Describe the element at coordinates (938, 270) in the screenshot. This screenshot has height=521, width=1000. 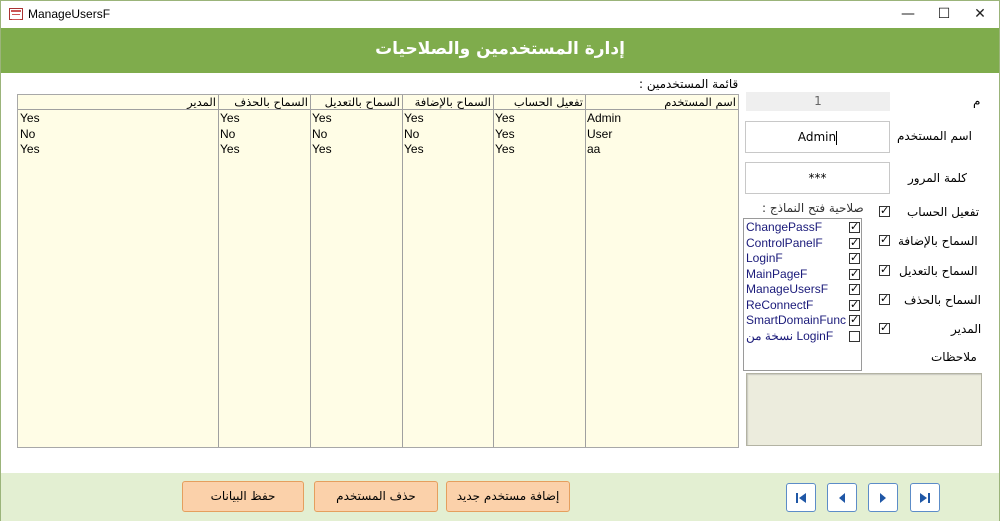
I see `allow-edit-label: السماح بالتعديل` at that location.